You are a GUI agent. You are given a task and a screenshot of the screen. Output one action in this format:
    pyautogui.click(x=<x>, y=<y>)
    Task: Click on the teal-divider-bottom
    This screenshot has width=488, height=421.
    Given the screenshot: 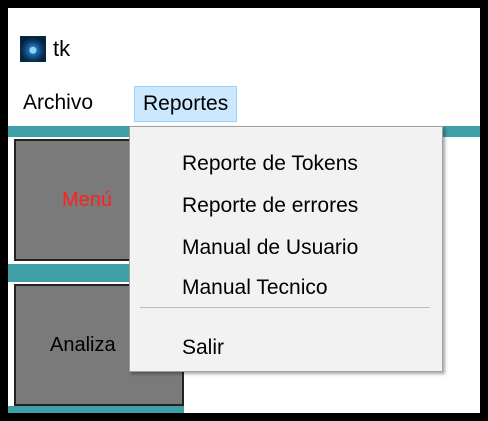 What is the action you would take?
    pyautogui.click(x=96, y=409)
    